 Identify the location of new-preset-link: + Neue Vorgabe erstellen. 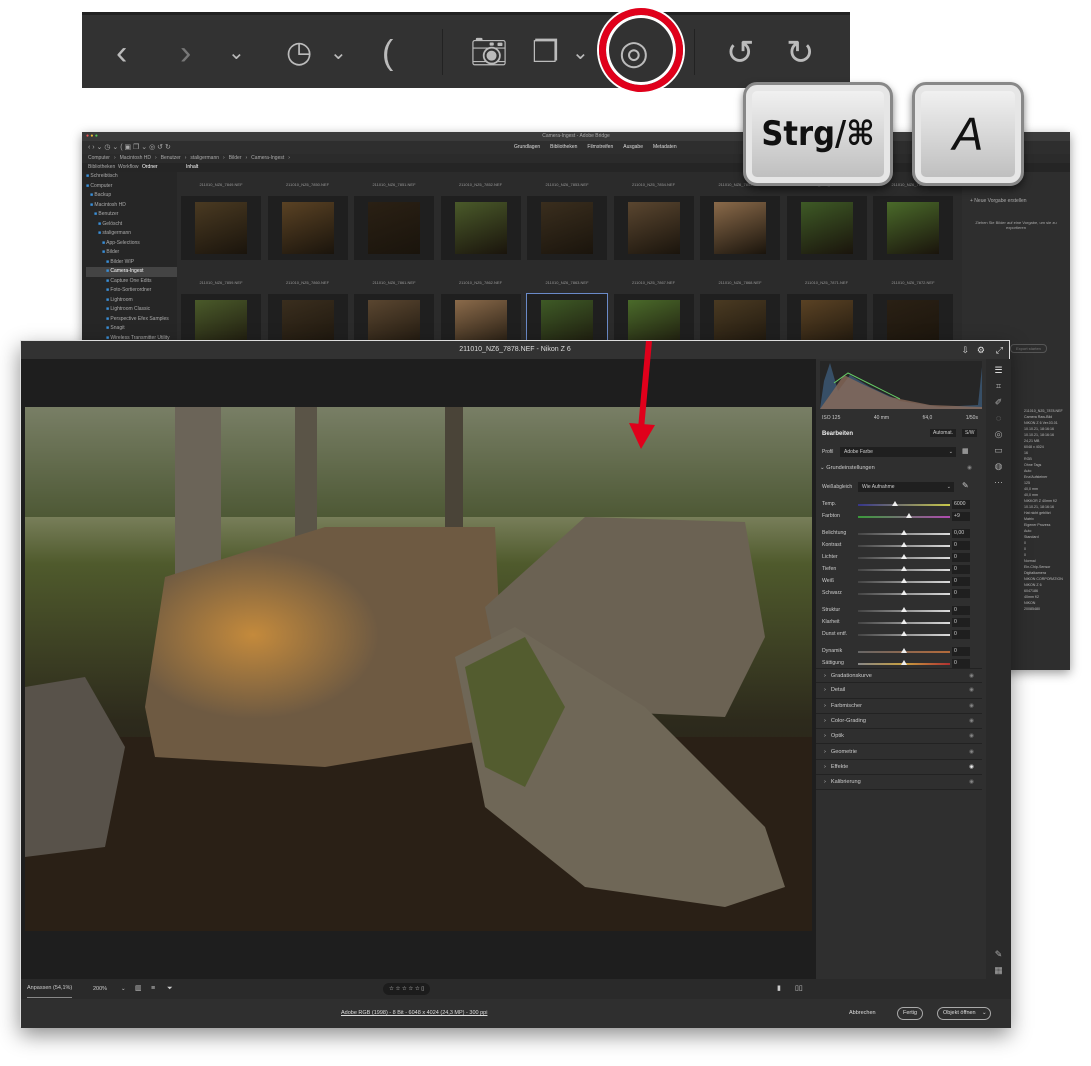
(998, 201).